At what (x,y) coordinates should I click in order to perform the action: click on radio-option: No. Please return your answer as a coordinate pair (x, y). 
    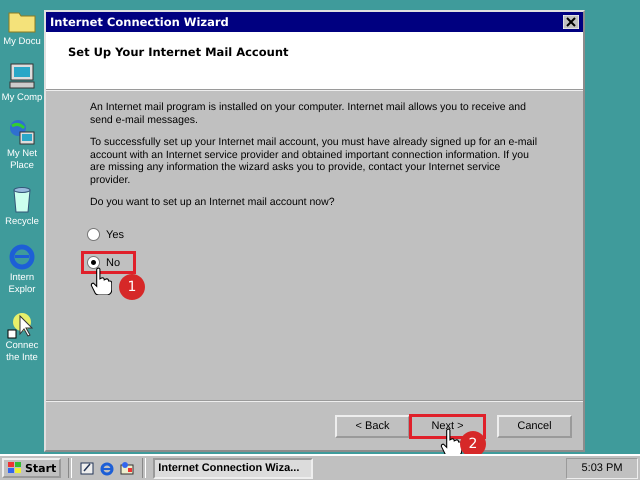
    Looking at the image, I should click on (108, 262).